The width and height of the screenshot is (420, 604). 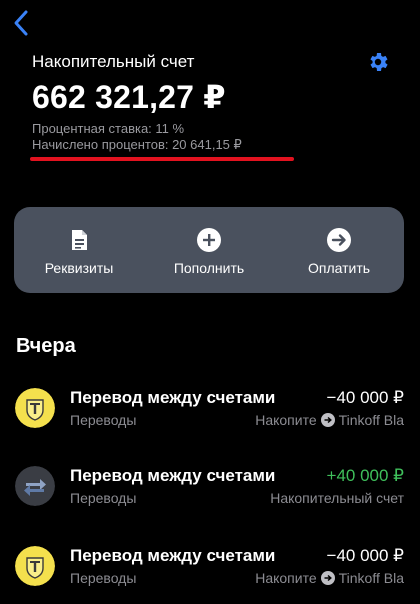 I want to click on actions-panel: Реквизиты Пополнить Оплатить, so click(x=209, y=250).